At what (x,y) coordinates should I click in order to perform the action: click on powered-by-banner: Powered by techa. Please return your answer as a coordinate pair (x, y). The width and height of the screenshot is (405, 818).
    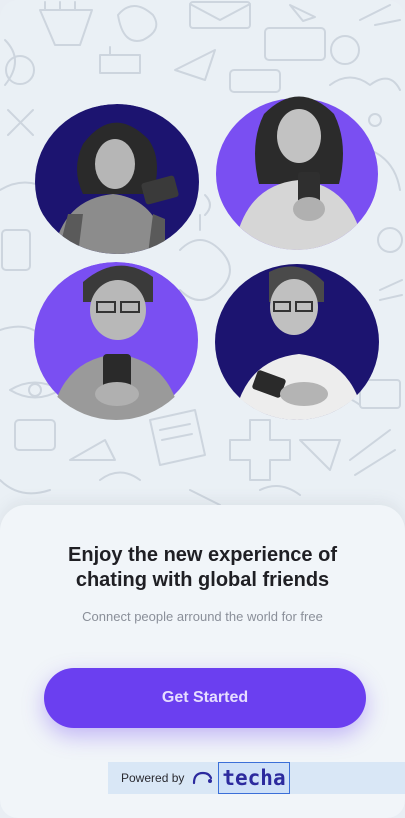
    Looking at the image, I should click on (256, 778).